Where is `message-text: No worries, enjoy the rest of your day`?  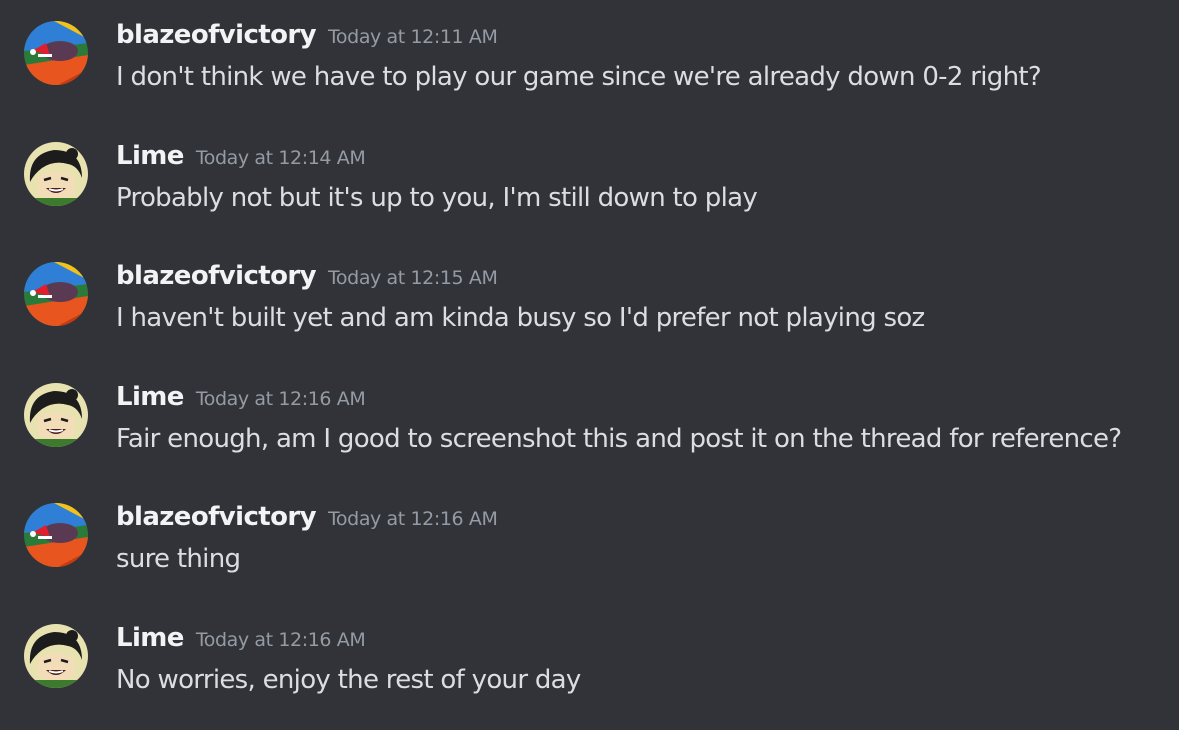 message-text: No worries, enjoy the rest of your day is located at coordinates (348, 680).